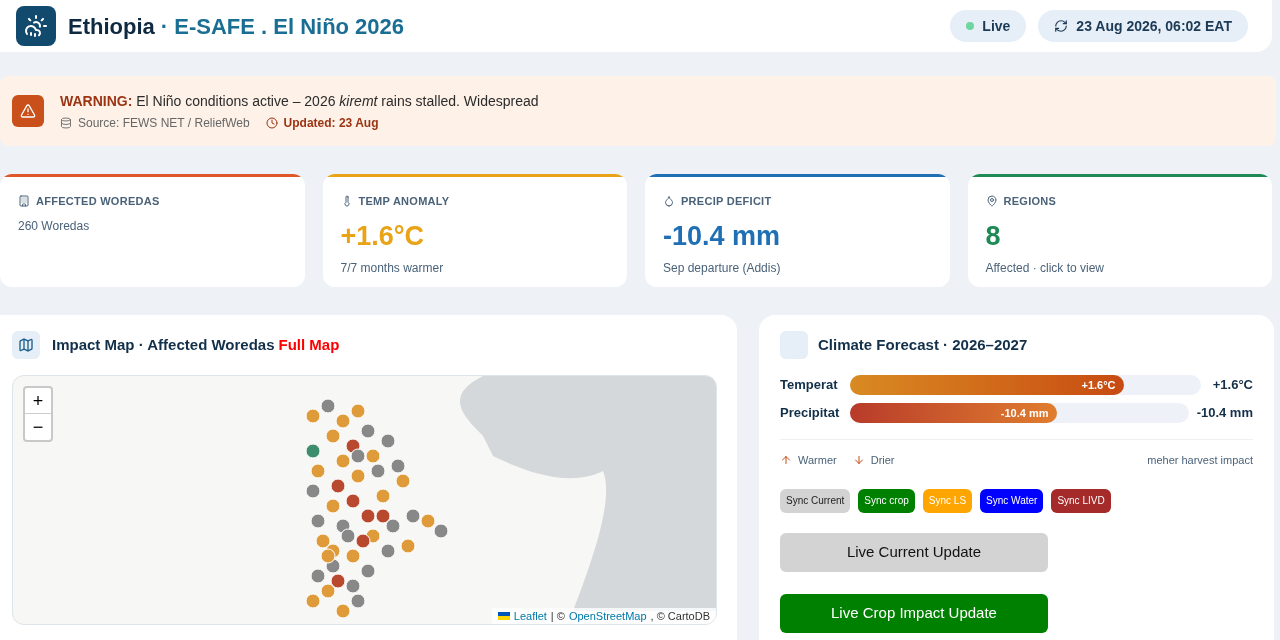 The image size is (1280, 640). What do you see at coordinates (271, 123) in the screenshot?
I see `clock-icon` at bounding box center [271, 123].